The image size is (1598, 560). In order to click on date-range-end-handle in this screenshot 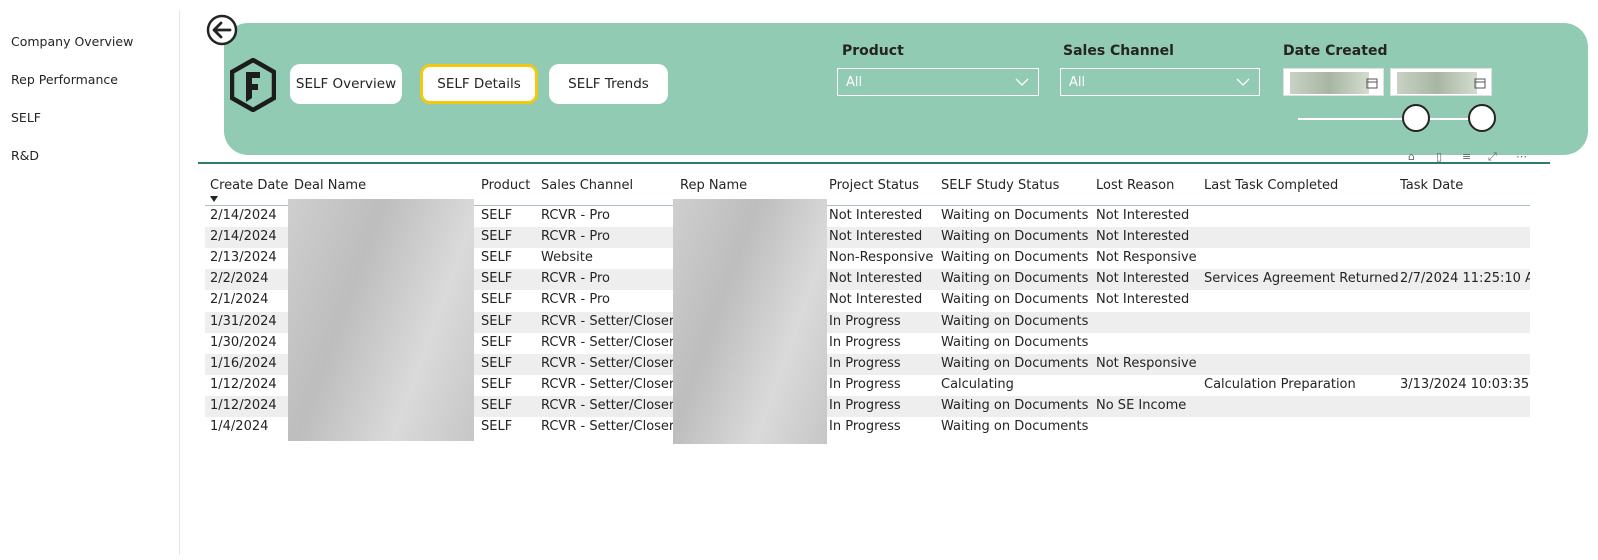, I will do `click(1482, 118)`.